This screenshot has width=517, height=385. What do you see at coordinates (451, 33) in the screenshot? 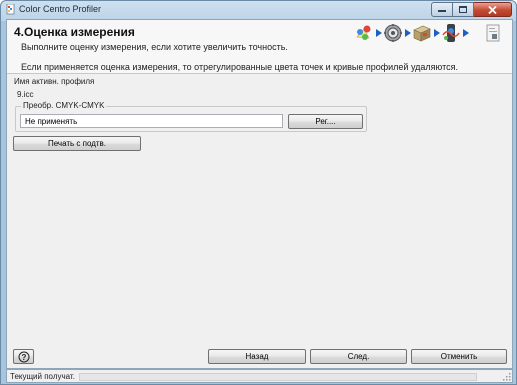
I see `profile-evaluation-icon` at bounding box center [451, 33].